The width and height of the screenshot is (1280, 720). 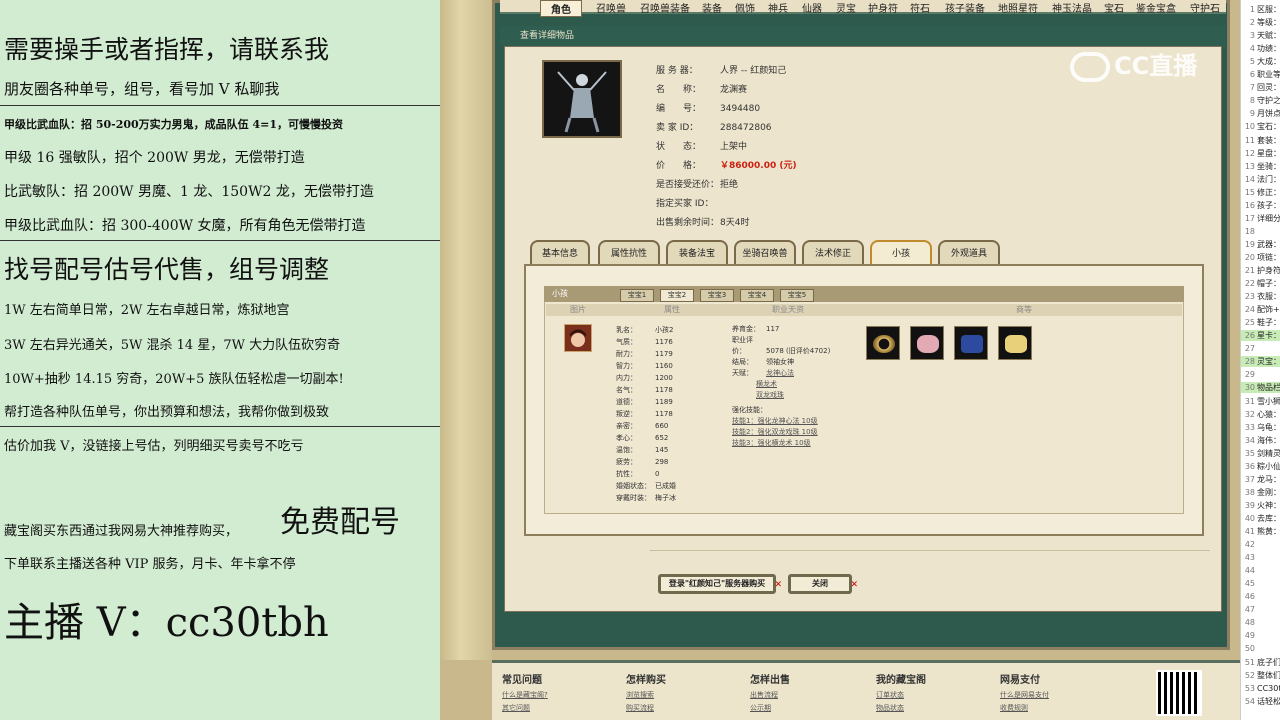 I want to click on overlay-line: 估价加我 V，没链接上号估，列明细买号卖号不吃亏, so click(x=154, y=446).